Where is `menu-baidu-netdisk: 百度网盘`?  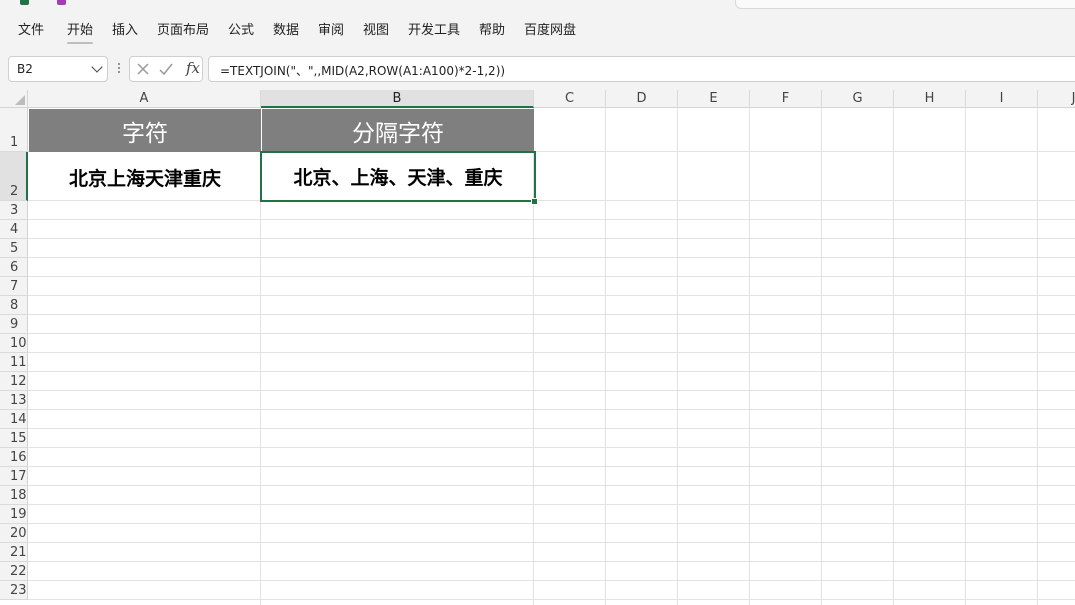
menu-baidu-netdisk: 百度网盘 is located at coordinates (550, 31).